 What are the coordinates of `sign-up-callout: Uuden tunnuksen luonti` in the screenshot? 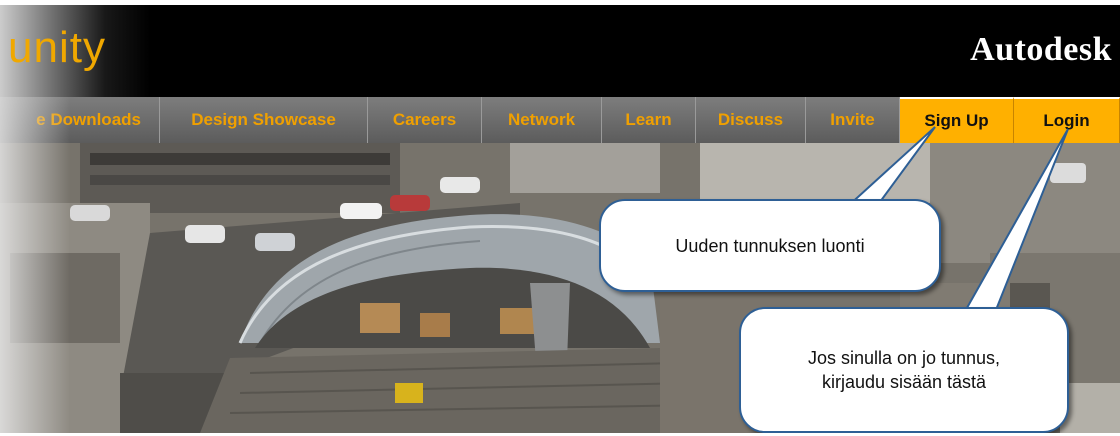 It's located at (770, 245).